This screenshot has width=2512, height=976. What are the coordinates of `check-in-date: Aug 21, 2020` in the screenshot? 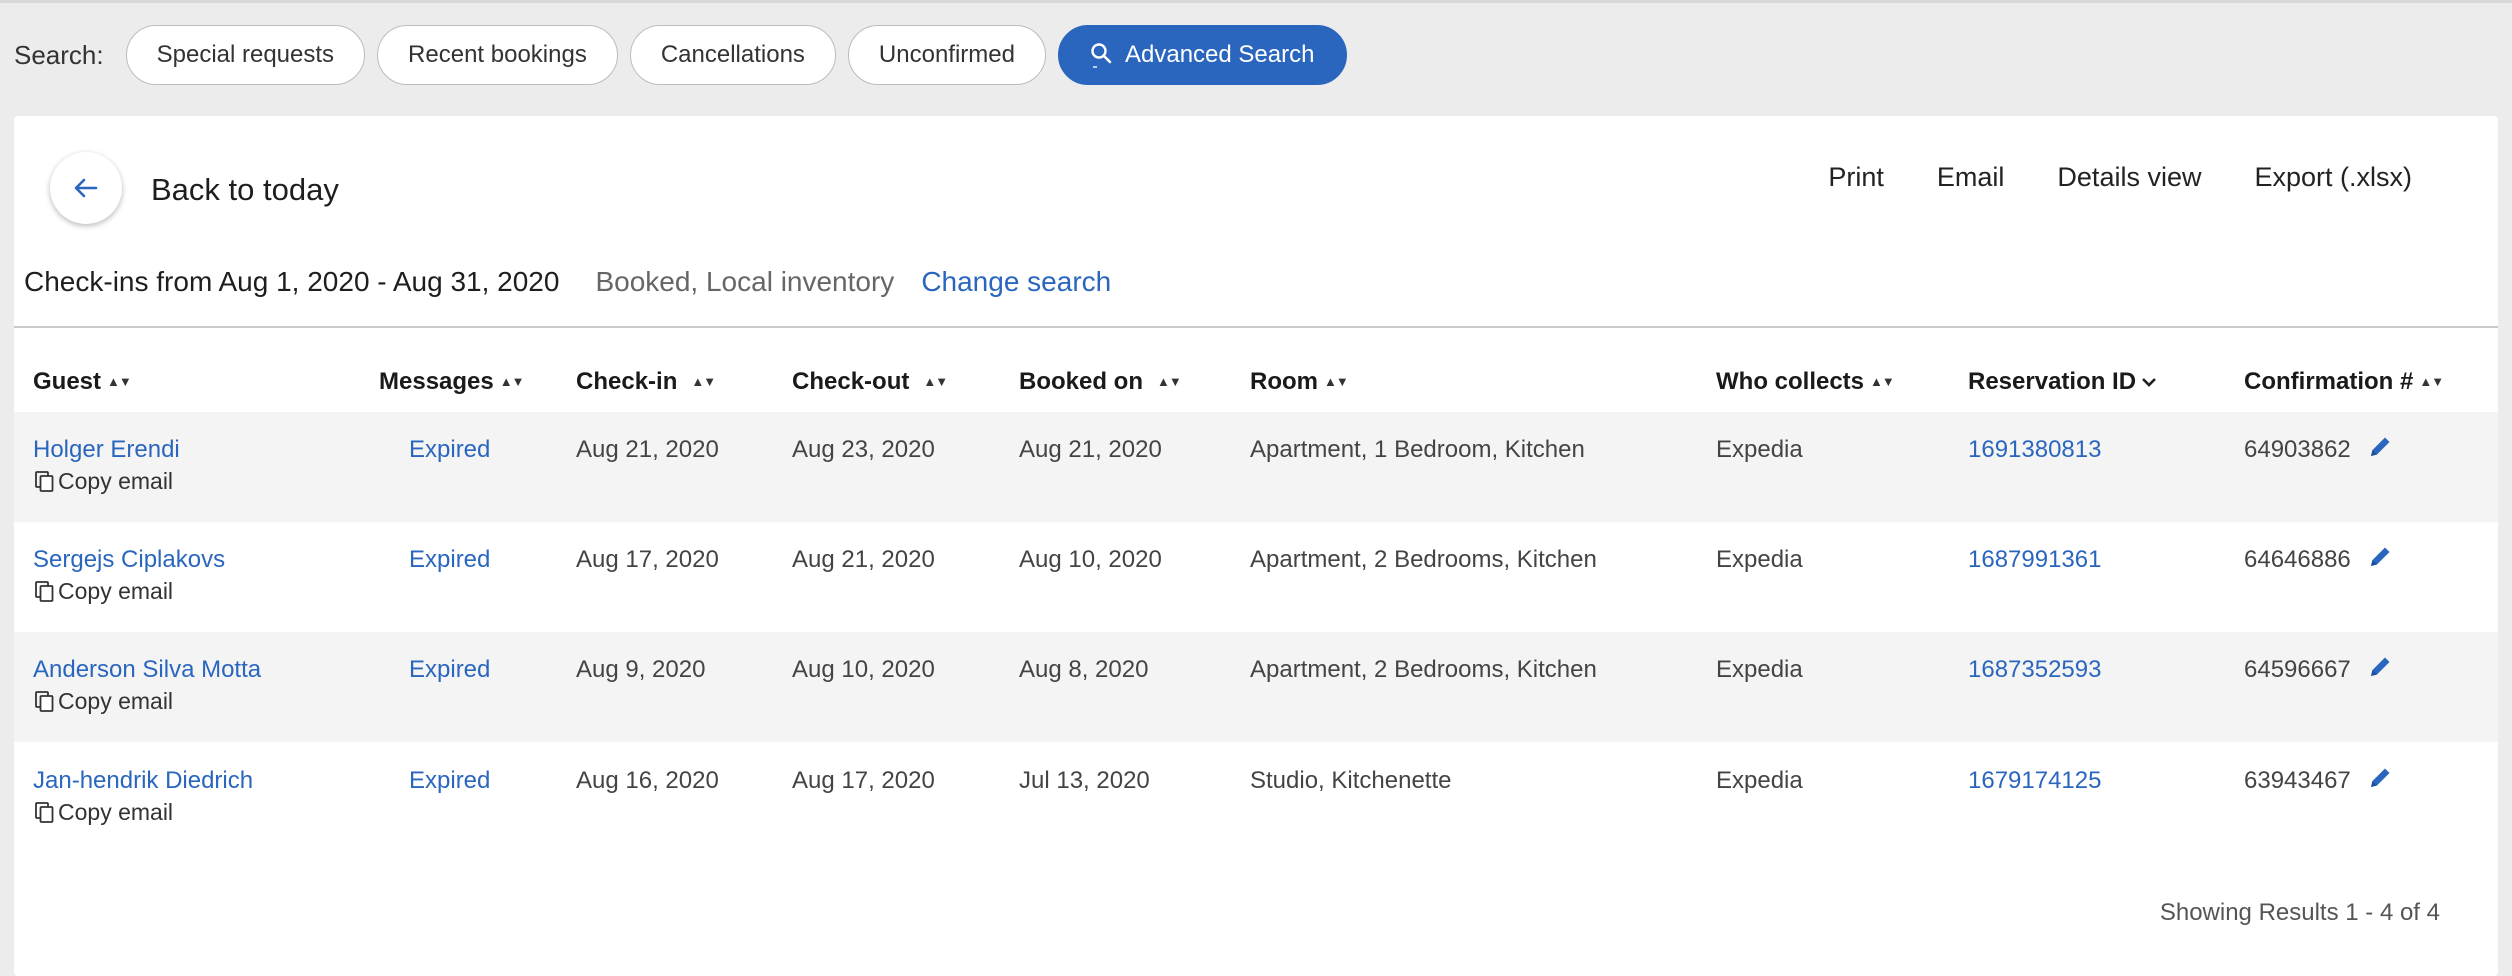 It's located at (647, 449).